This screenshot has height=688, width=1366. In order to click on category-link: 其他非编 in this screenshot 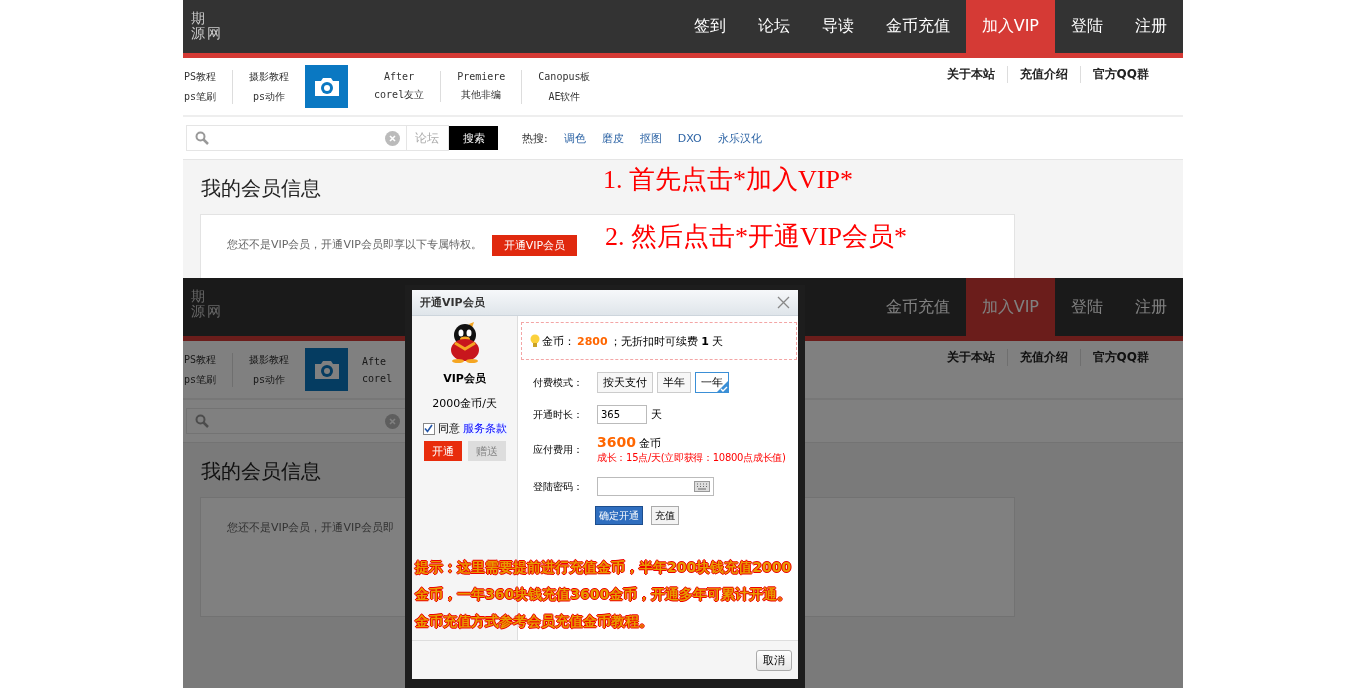, I will do `click(481, 95)`.